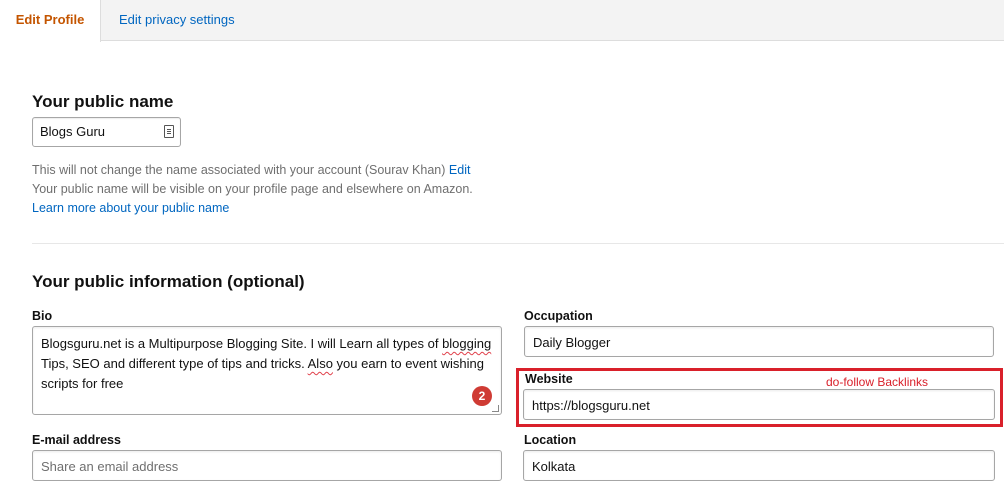 The image size is (1004, 498). What do you see at coordinates (554, 466) in the screenshot?
I see `location-value: Kolkata` at bounding box center [554, 466].